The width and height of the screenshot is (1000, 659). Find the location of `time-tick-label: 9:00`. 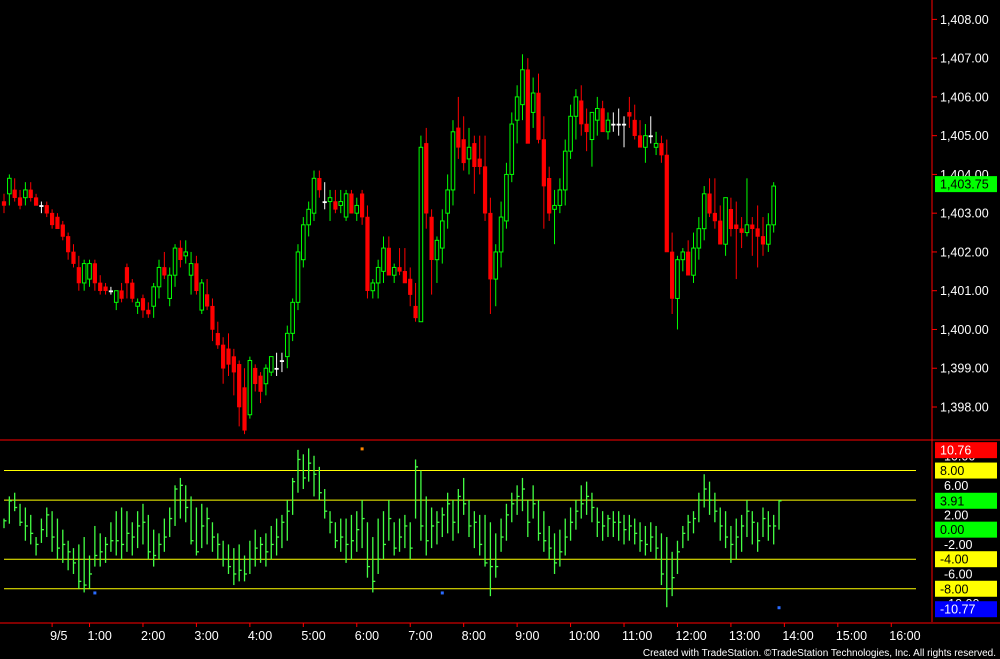

time-tick-label: 9:00 is located at coordinates (527, 636).